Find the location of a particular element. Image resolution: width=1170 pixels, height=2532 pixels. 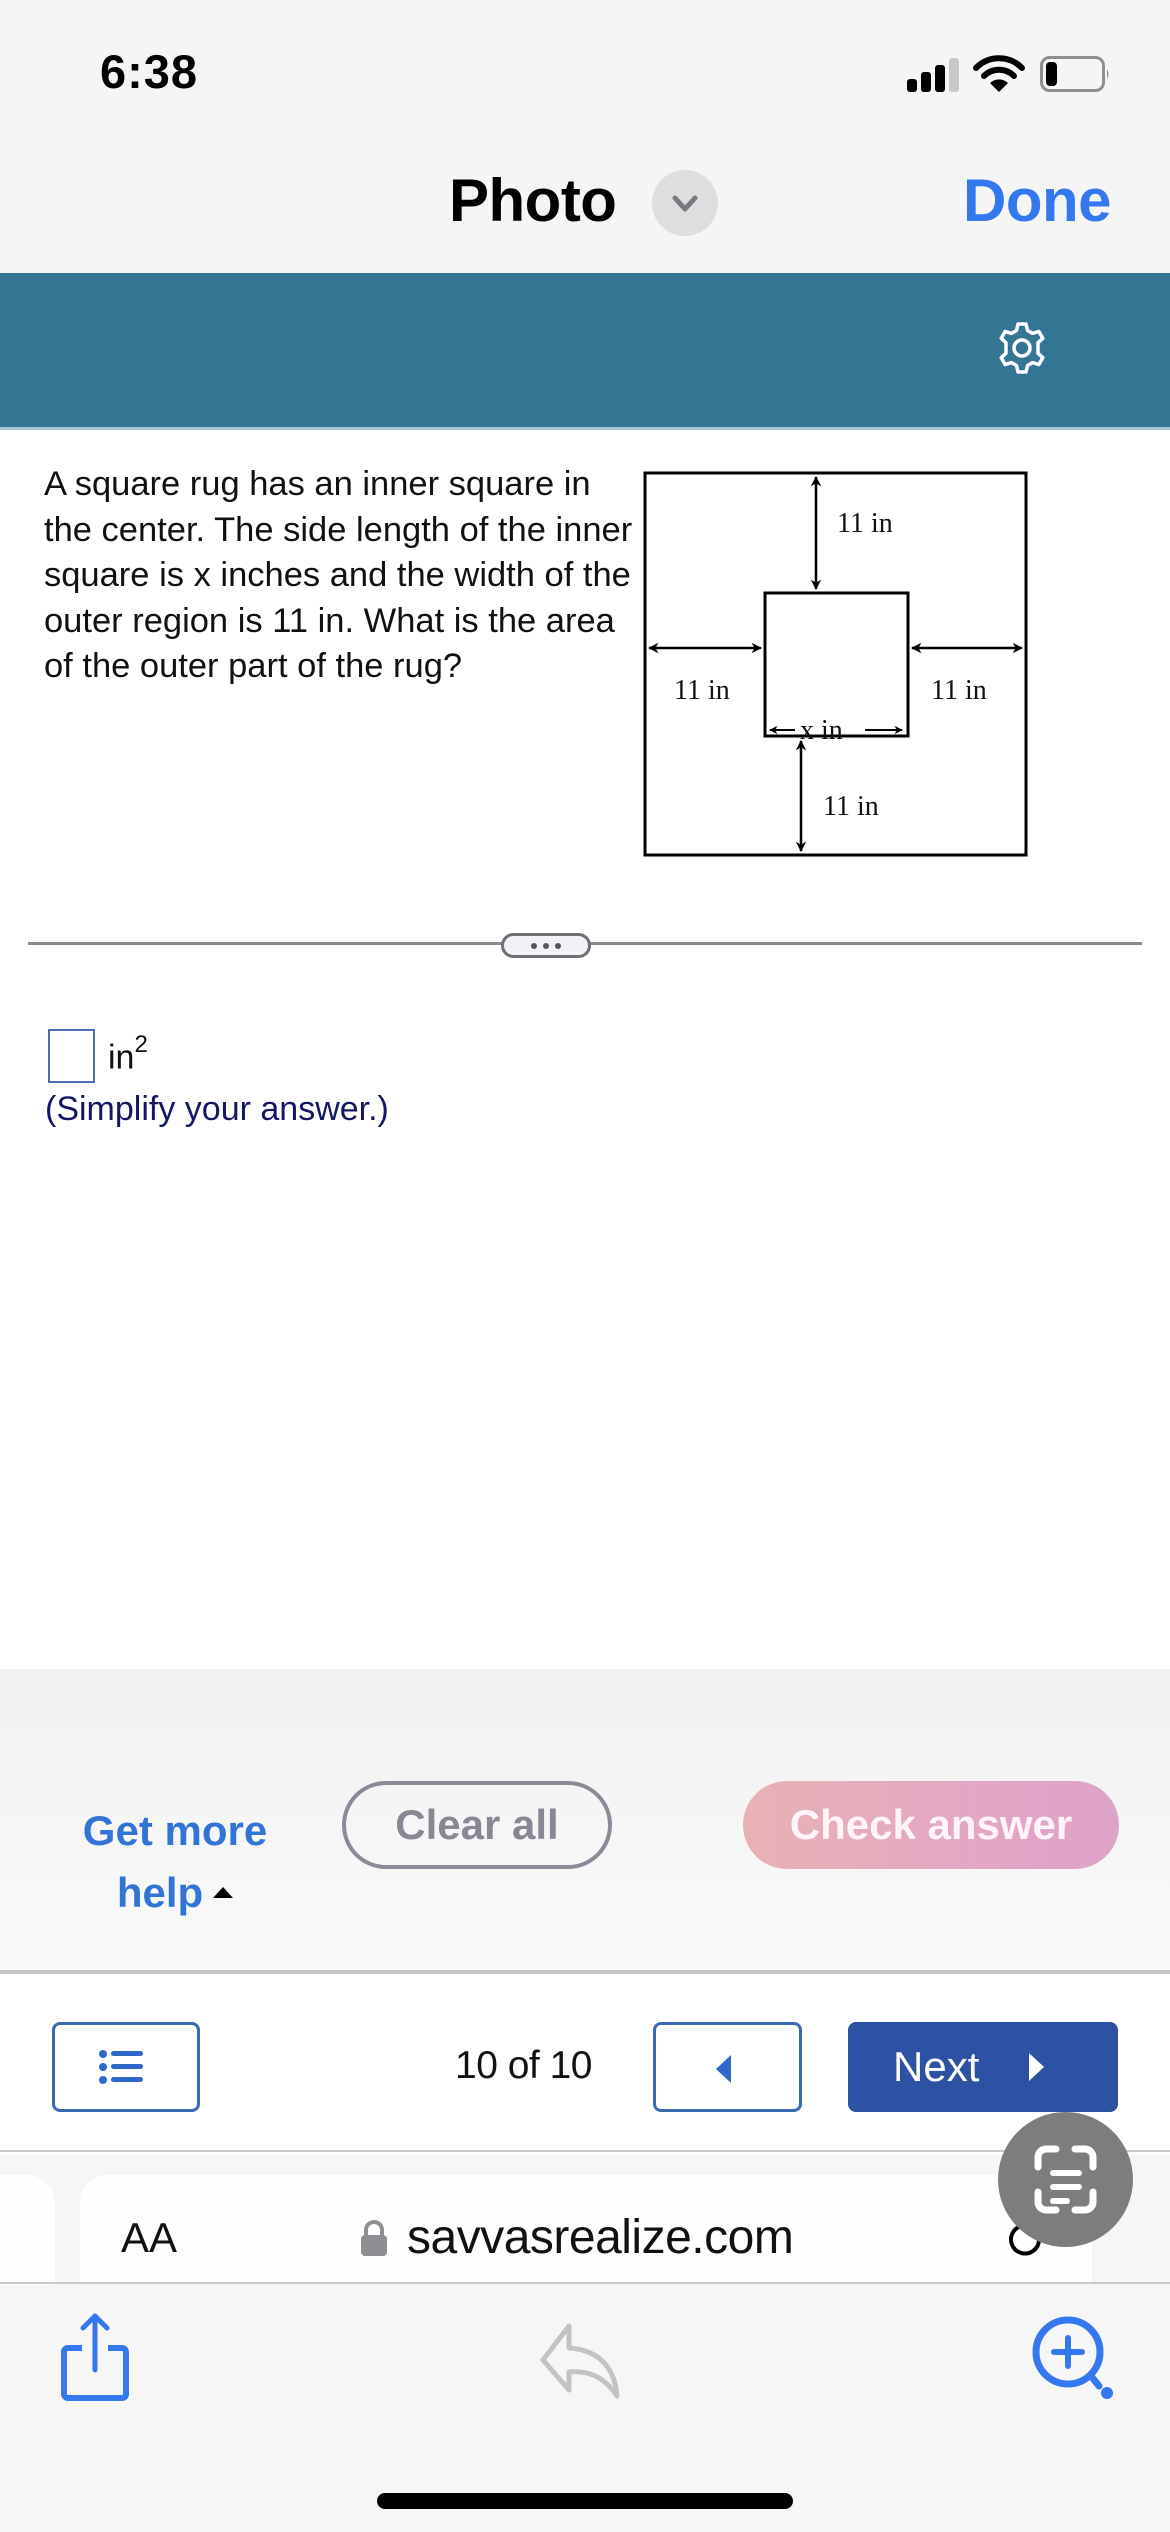

question-list-button is located at coordinates (126, 2067).